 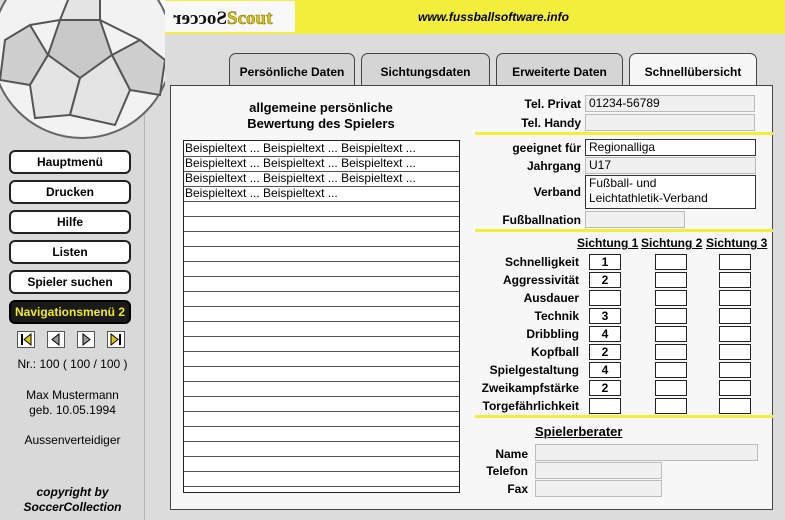 What do you see at coordinates (321, 107) in the screenshot?
I see `evaluation-title-line1: allgemeine persönliche` at bounding box center [321, 107].